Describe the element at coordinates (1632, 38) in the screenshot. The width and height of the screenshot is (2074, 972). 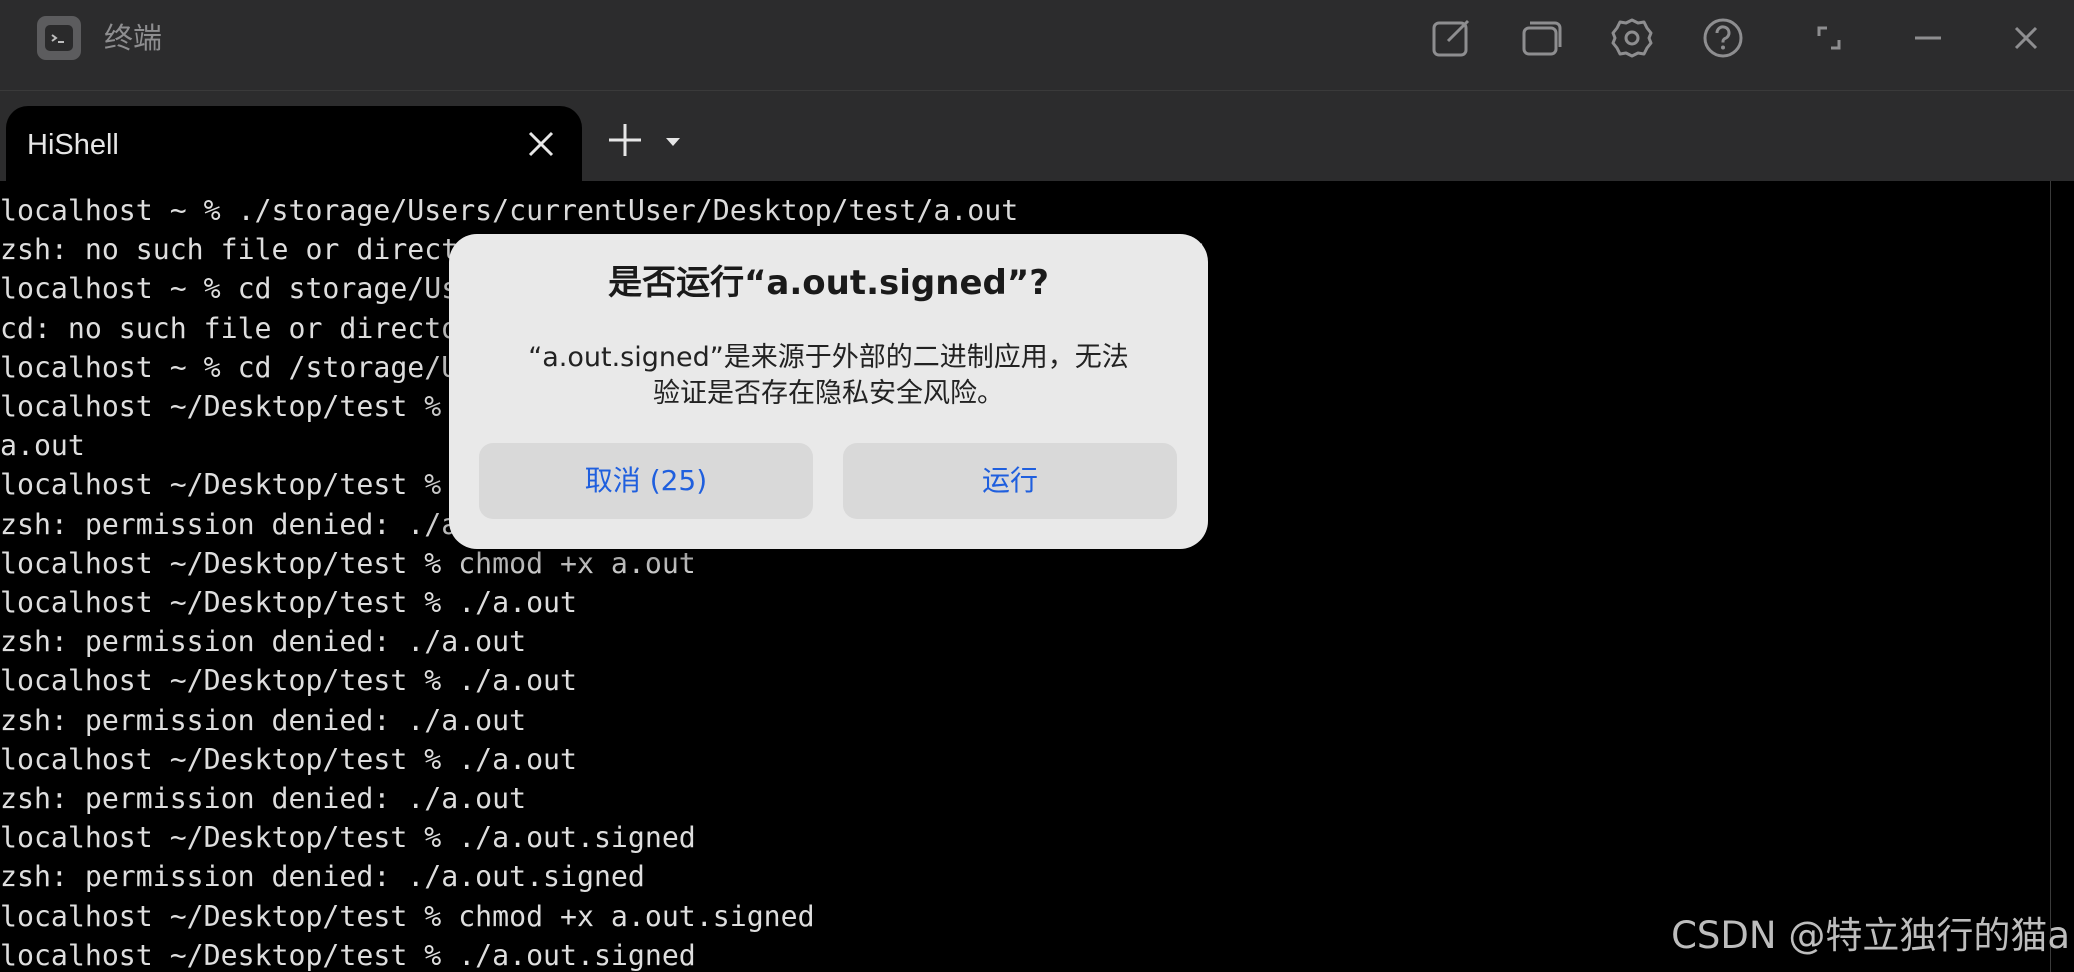
I see `settings-icon` at that location.